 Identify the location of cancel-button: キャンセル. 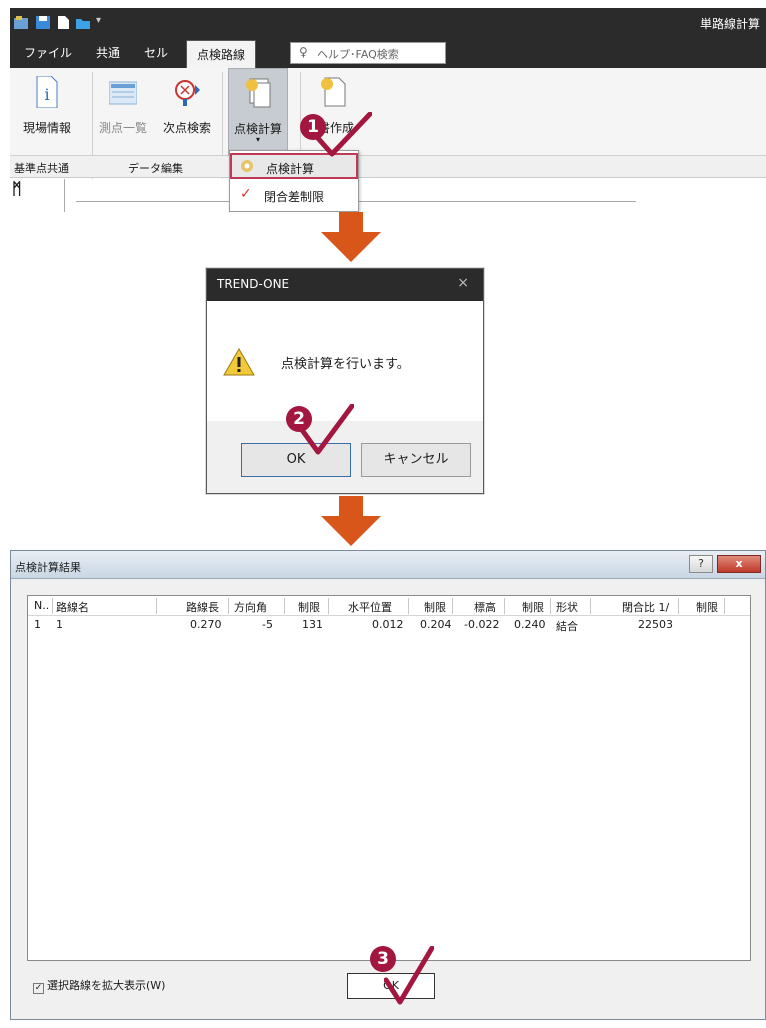
(416, 460).